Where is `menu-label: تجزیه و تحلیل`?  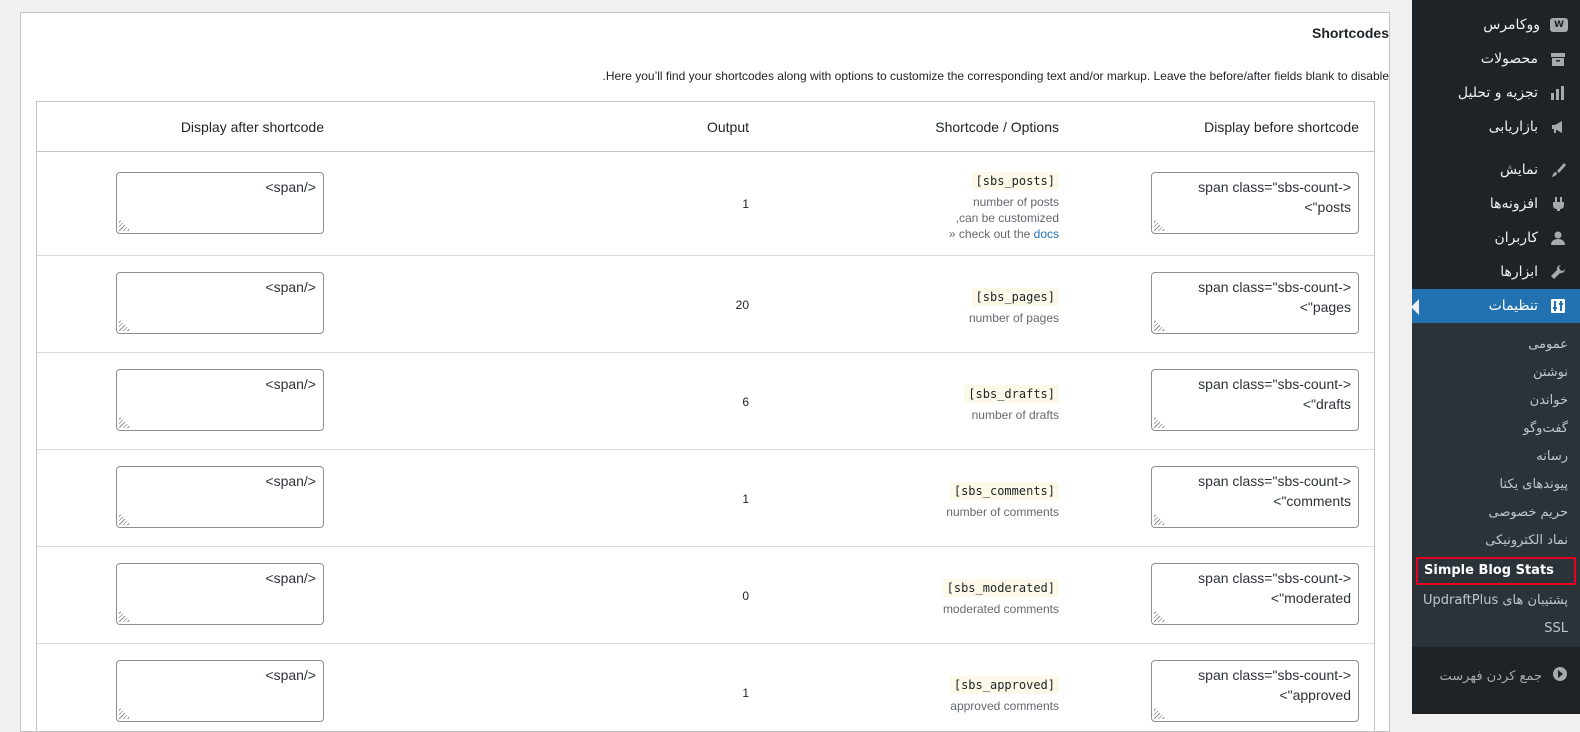
menu-label: تجزیه و تحلیل is located at coordinates (1497, 93).